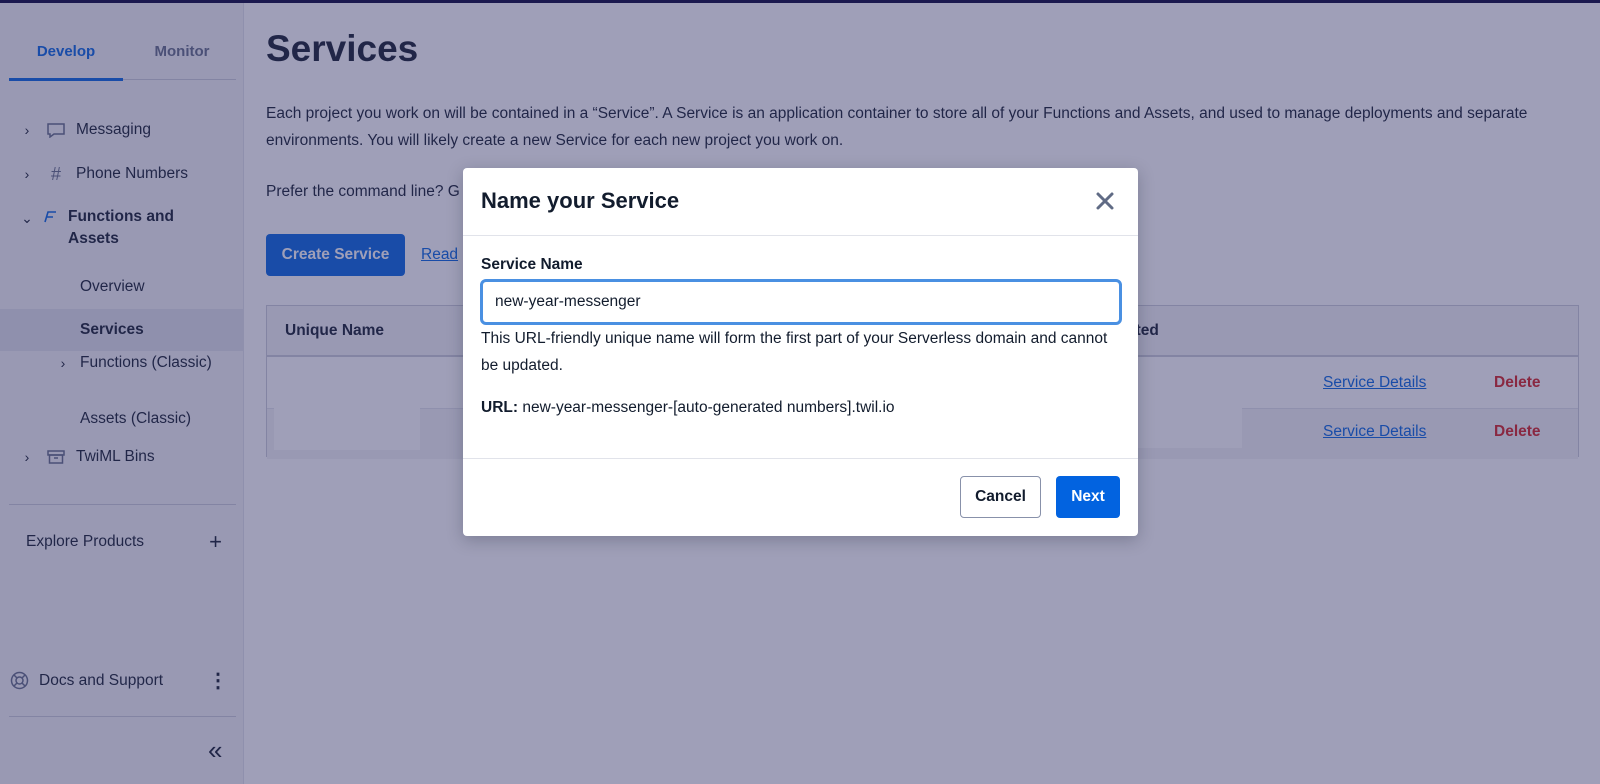  What do you see at coordinates (801, 302) in the screenshot?
I see `service-name-input` at bounding box center [801, 302].